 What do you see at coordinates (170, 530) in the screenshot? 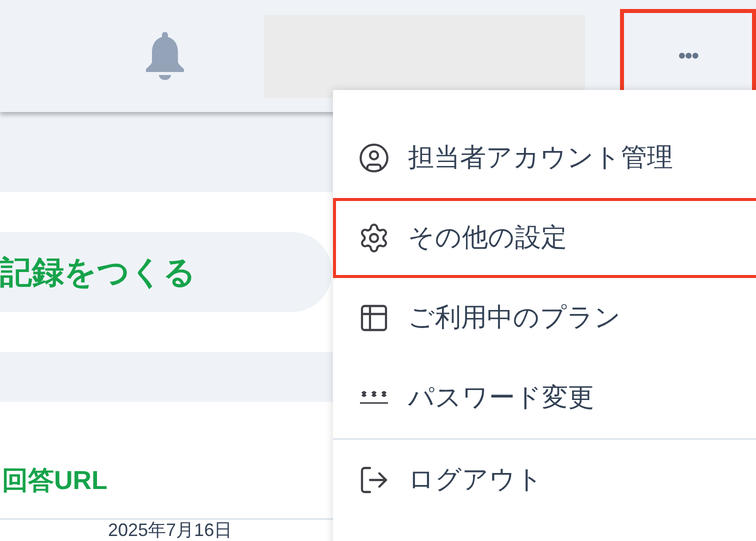
I see `date-text: 2025年7月16日` at bounding box center [170, 530].